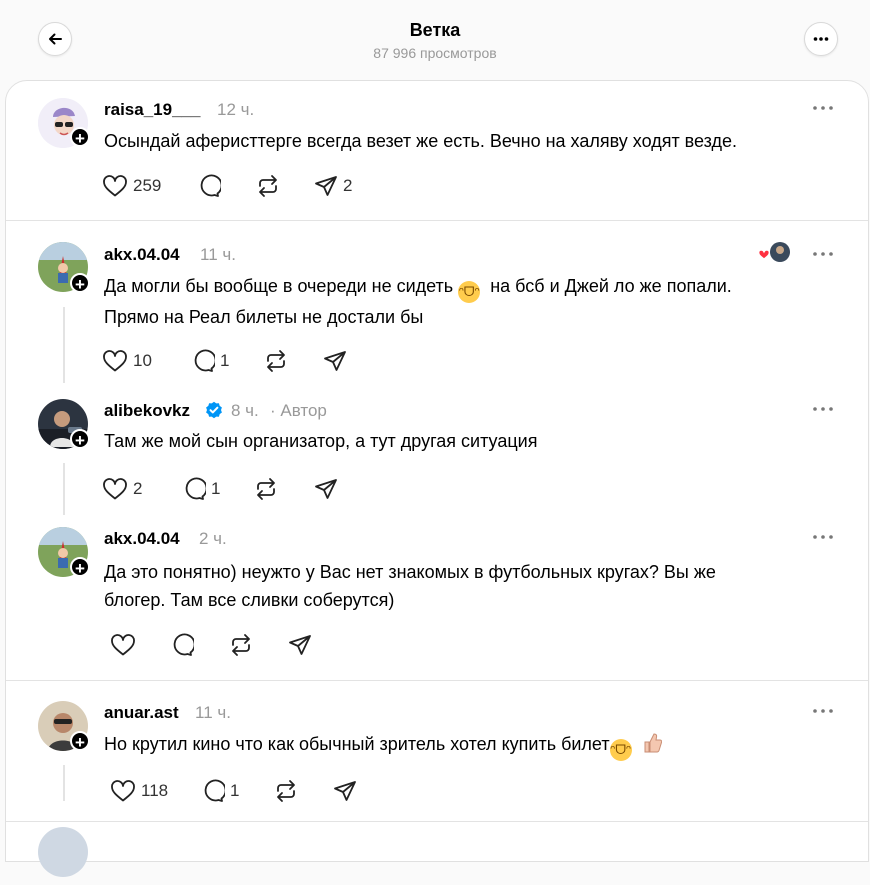 This screenshot has height=885, width=870. What do you see at coordinates (348, 185) in the screenshot?
I see `share-count: 2` at bounding box center [348, 185].